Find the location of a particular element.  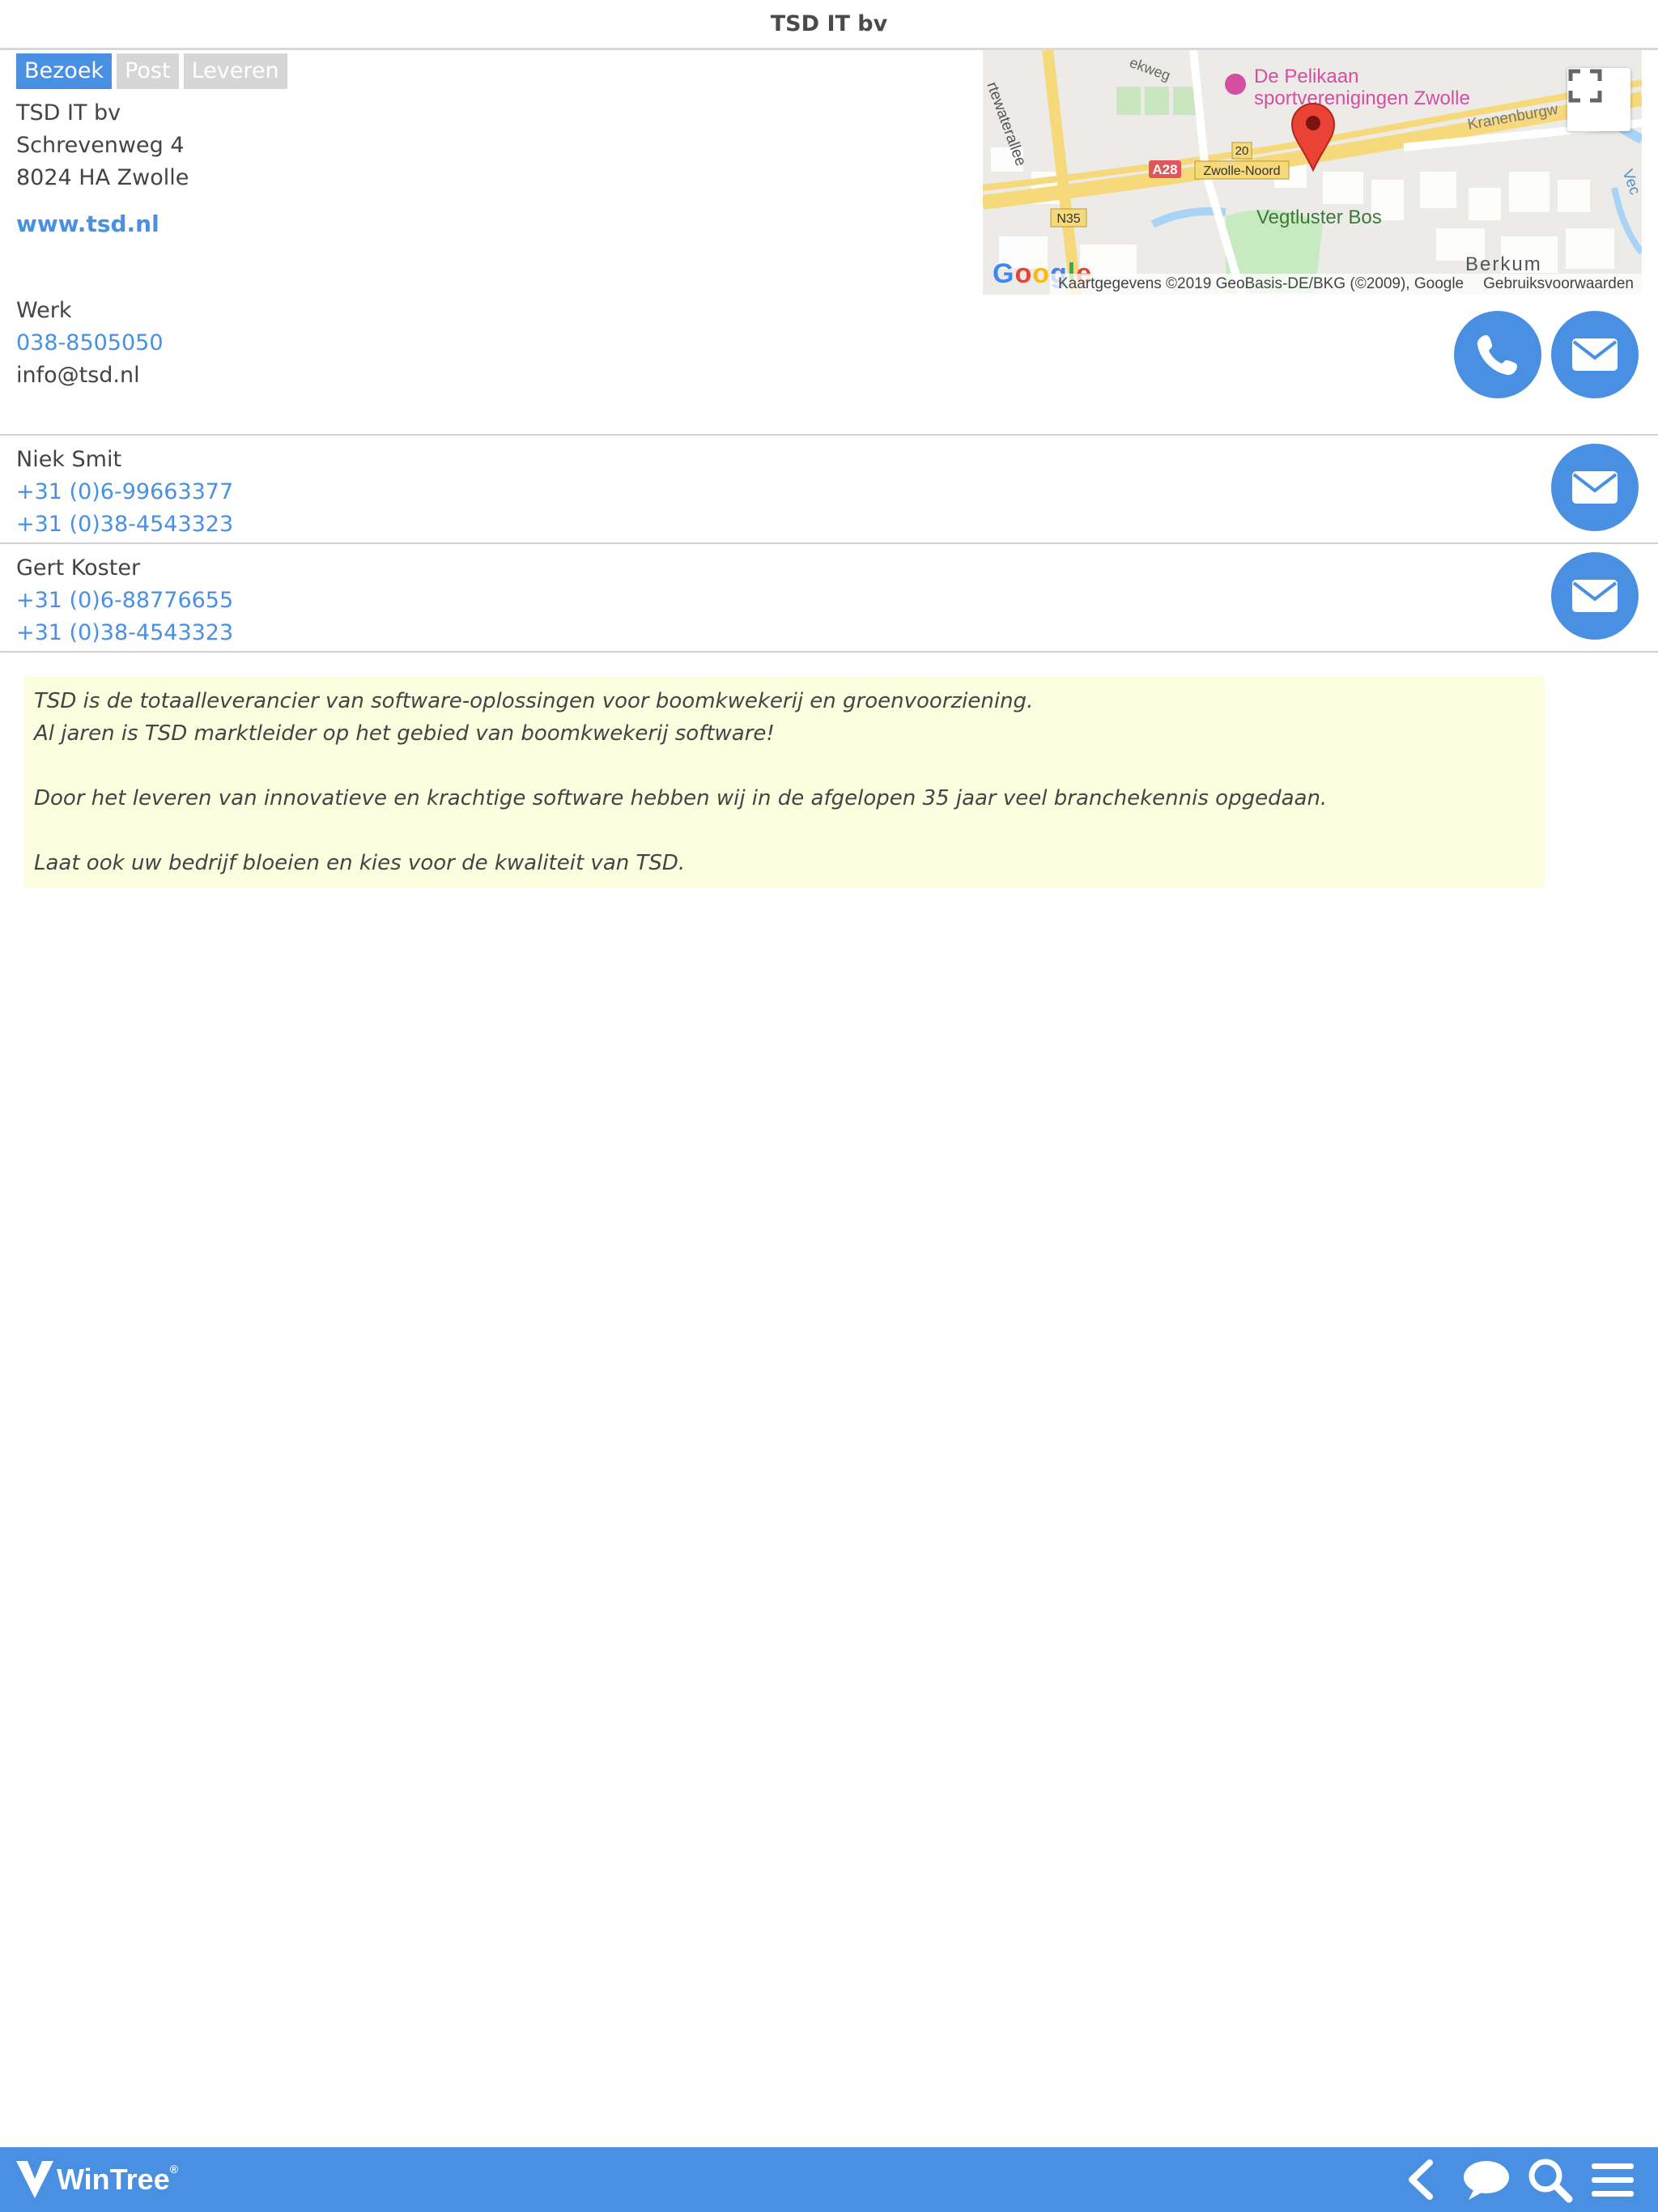

back-icon is located at coordinates (1421, 2180).